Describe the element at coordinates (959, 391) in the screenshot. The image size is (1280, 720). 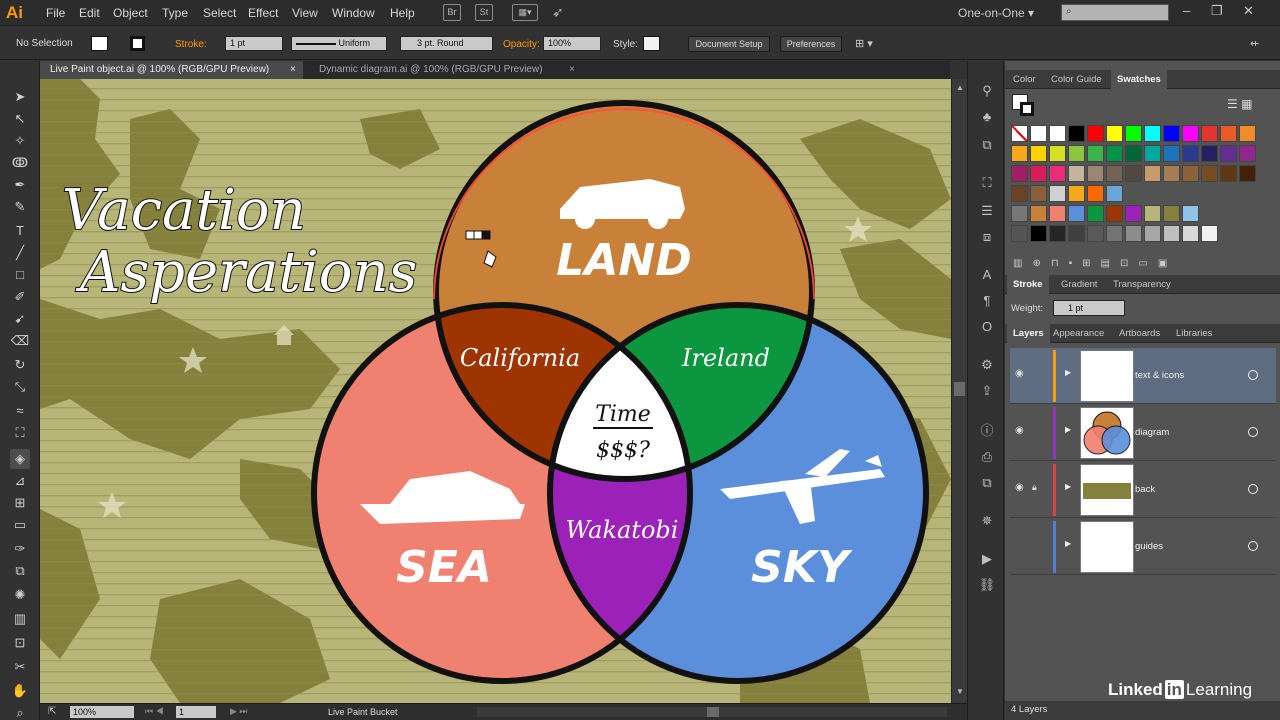
I see `vertical-scrollbar: ▲ ▼` at that location.